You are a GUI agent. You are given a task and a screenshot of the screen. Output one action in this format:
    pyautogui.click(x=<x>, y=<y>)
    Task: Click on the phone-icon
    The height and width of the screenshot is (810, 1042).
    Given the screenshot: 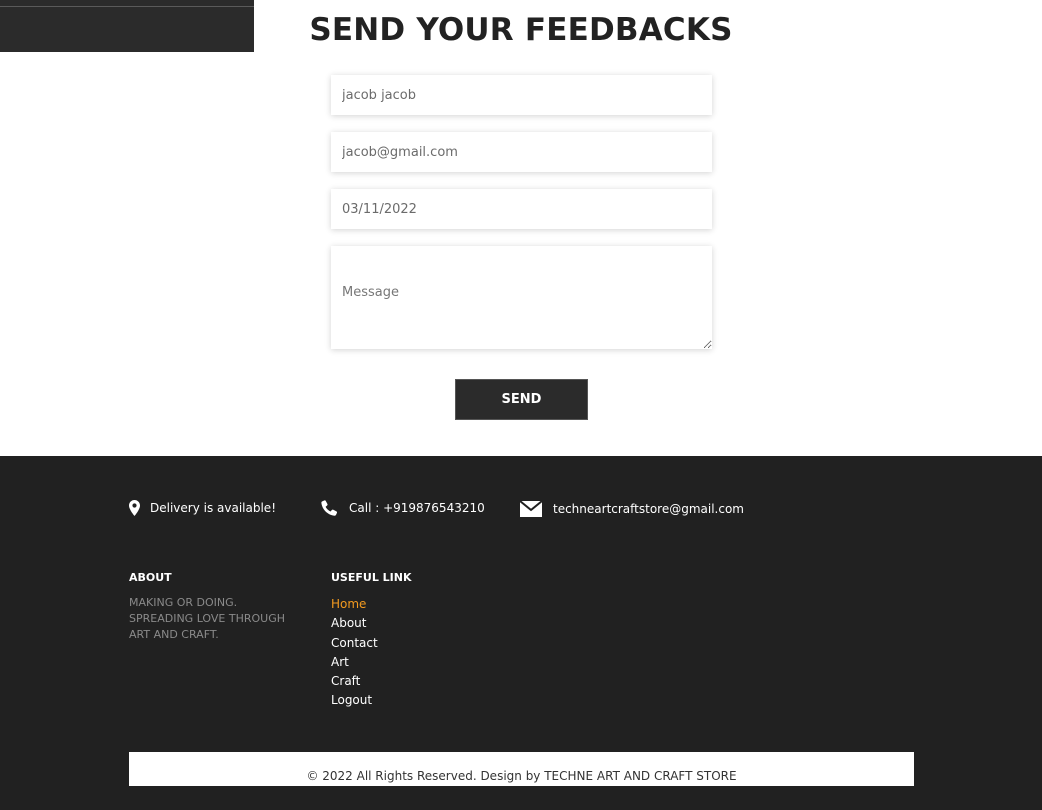 What is the action you would take?
    pyautogui.click(x=329, y=508)
    